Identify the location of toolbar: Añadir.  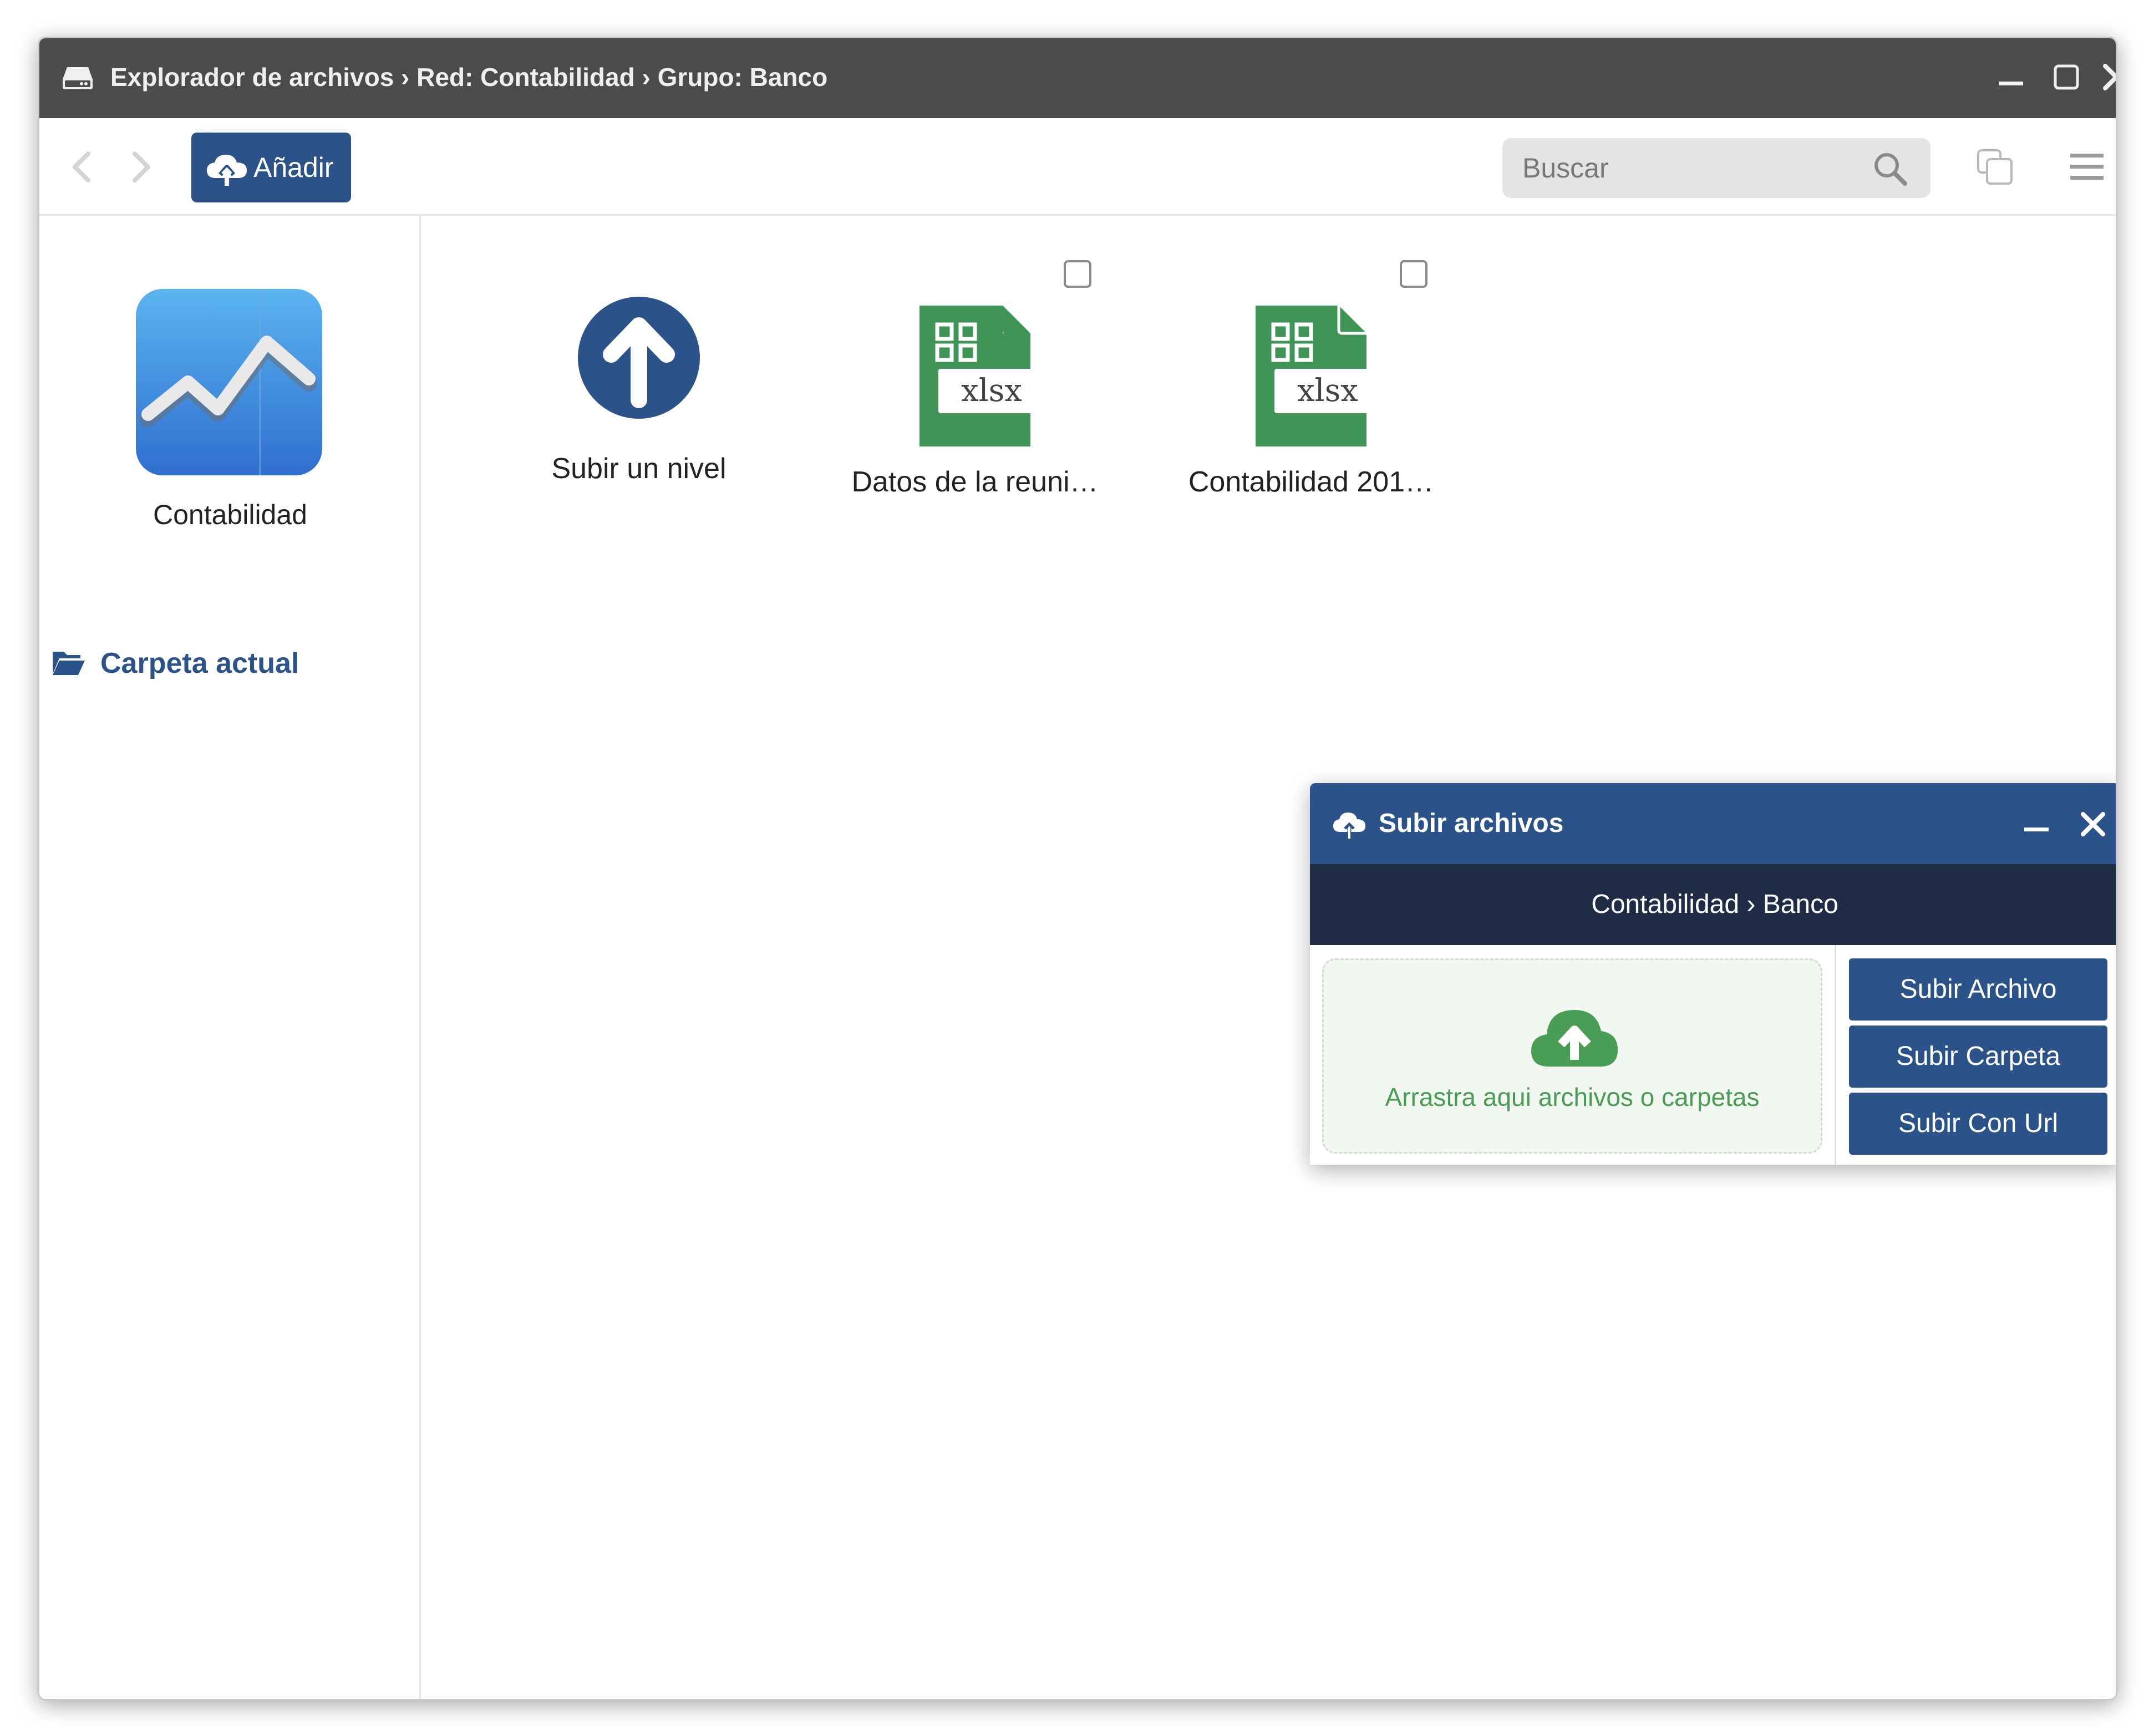
(1077, 167).